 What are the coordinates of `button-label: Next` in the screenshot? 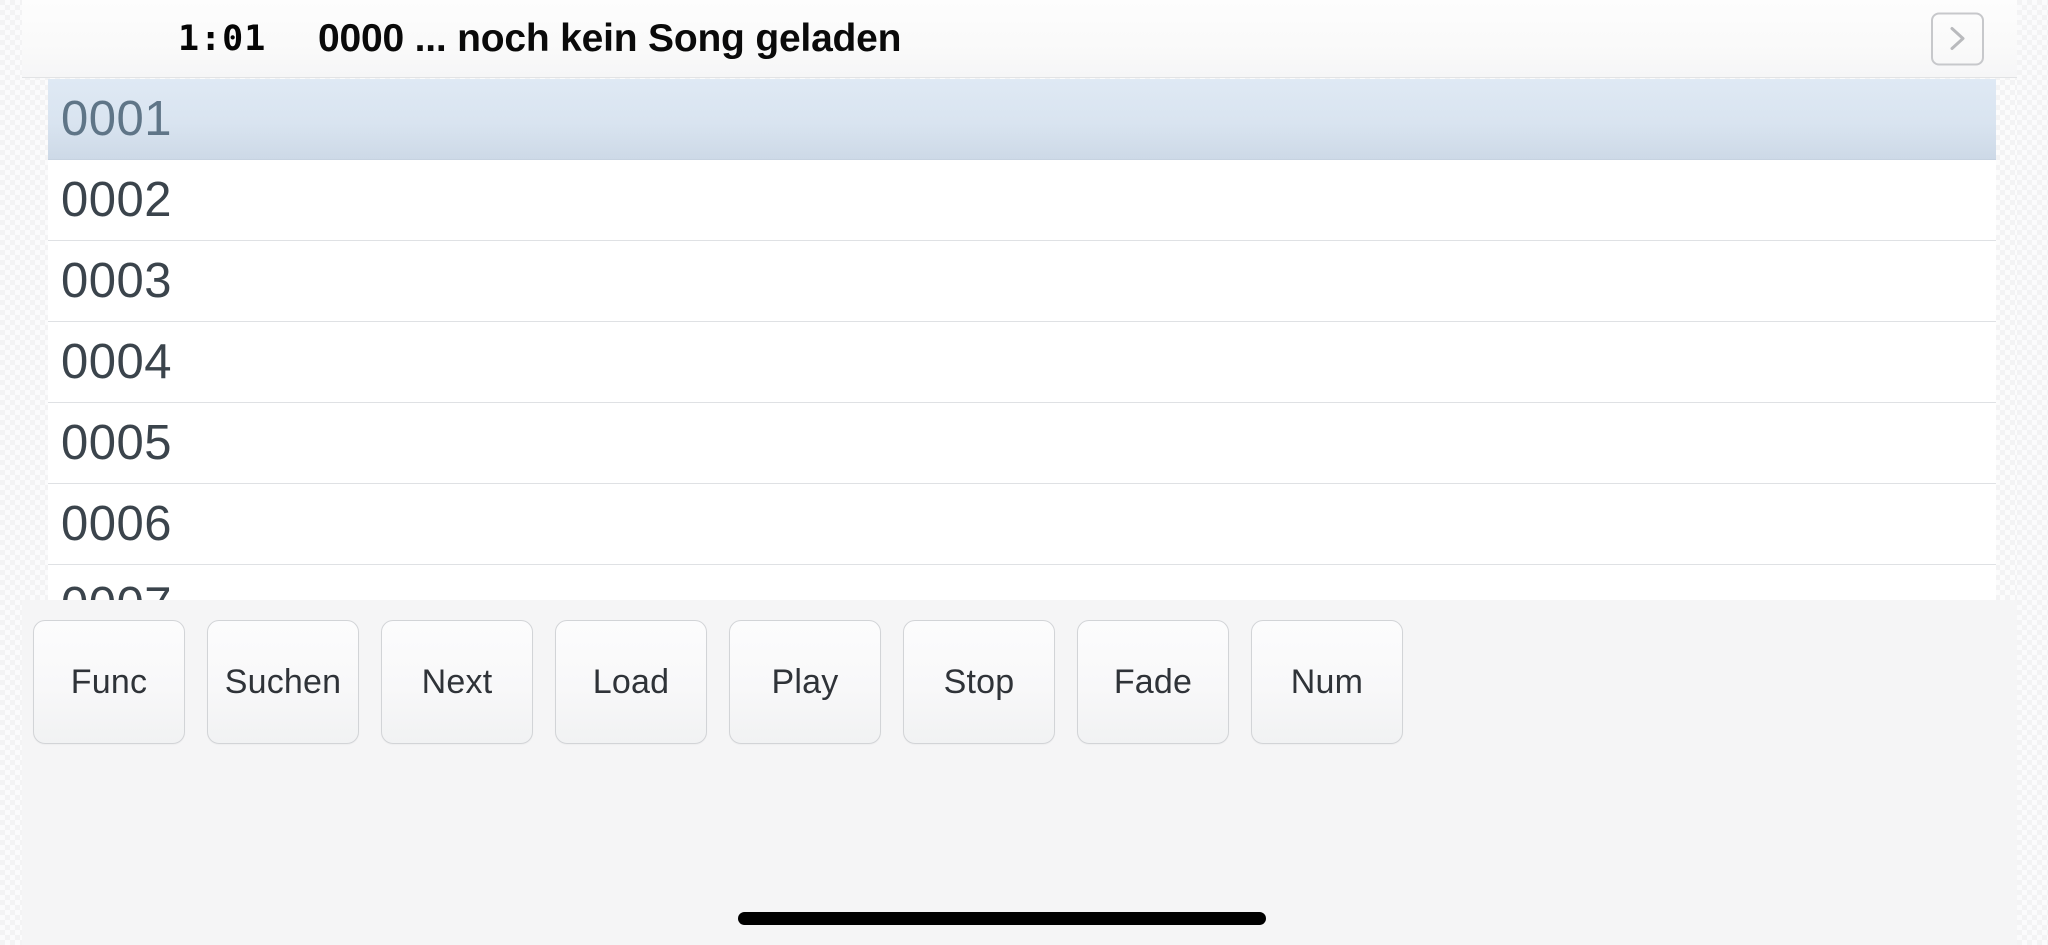 It's located at (457, 681).